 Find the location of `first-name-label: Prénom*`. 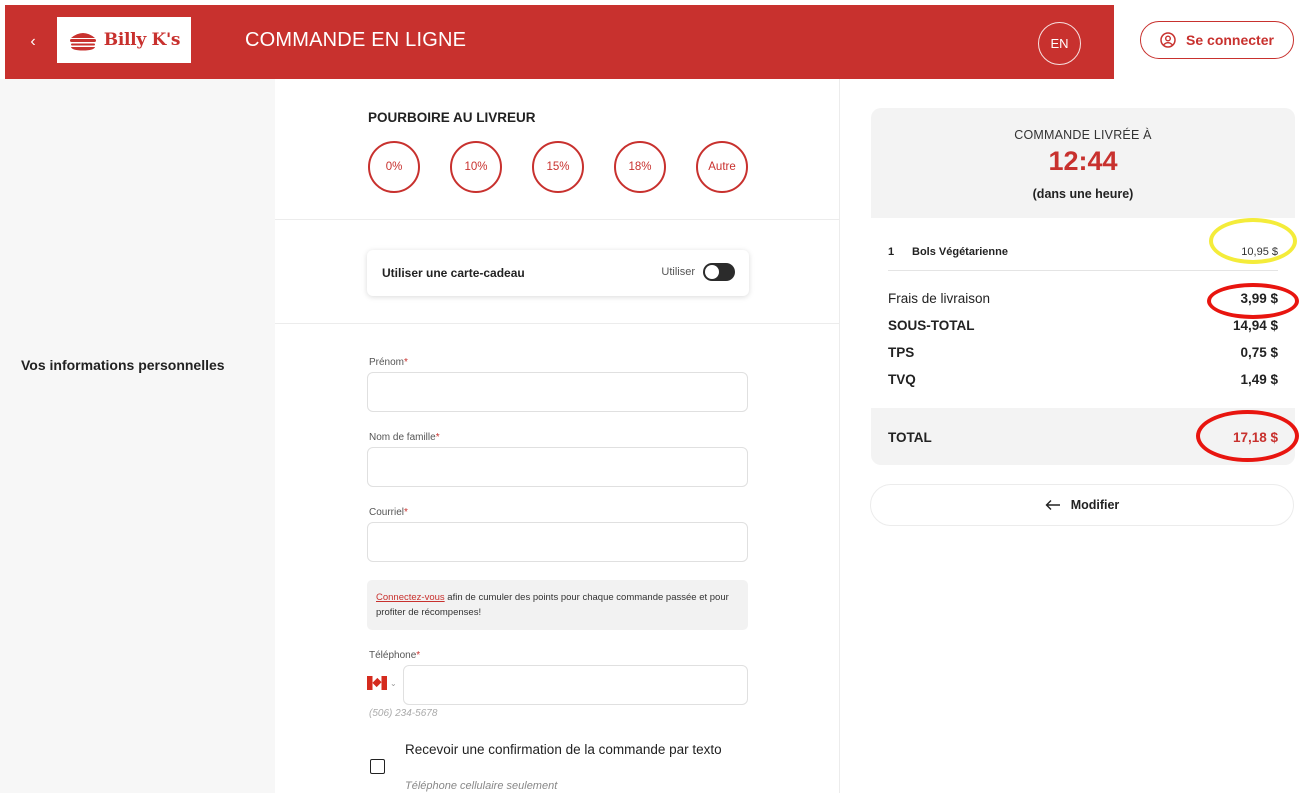

first-name-label: Prénom* is located at coordinates (388, 362).